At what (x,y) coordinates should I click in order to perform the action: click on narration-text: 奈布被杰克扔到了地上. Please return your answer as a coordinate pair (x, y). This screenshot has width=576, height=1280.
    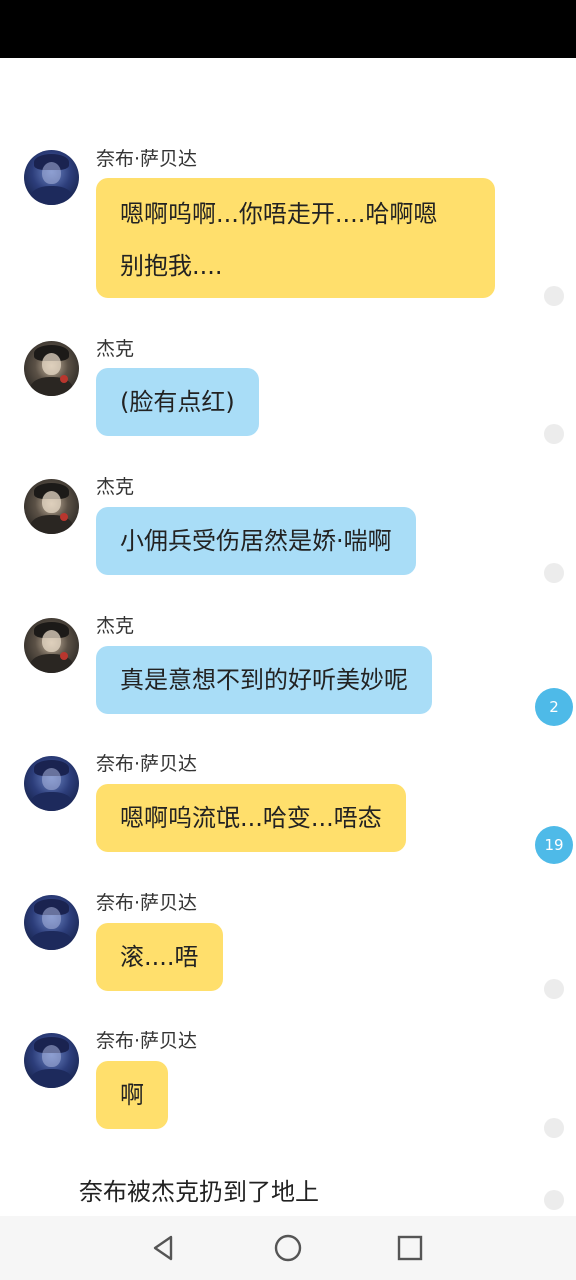
    Looking at the image, I should click on (199, 1192).